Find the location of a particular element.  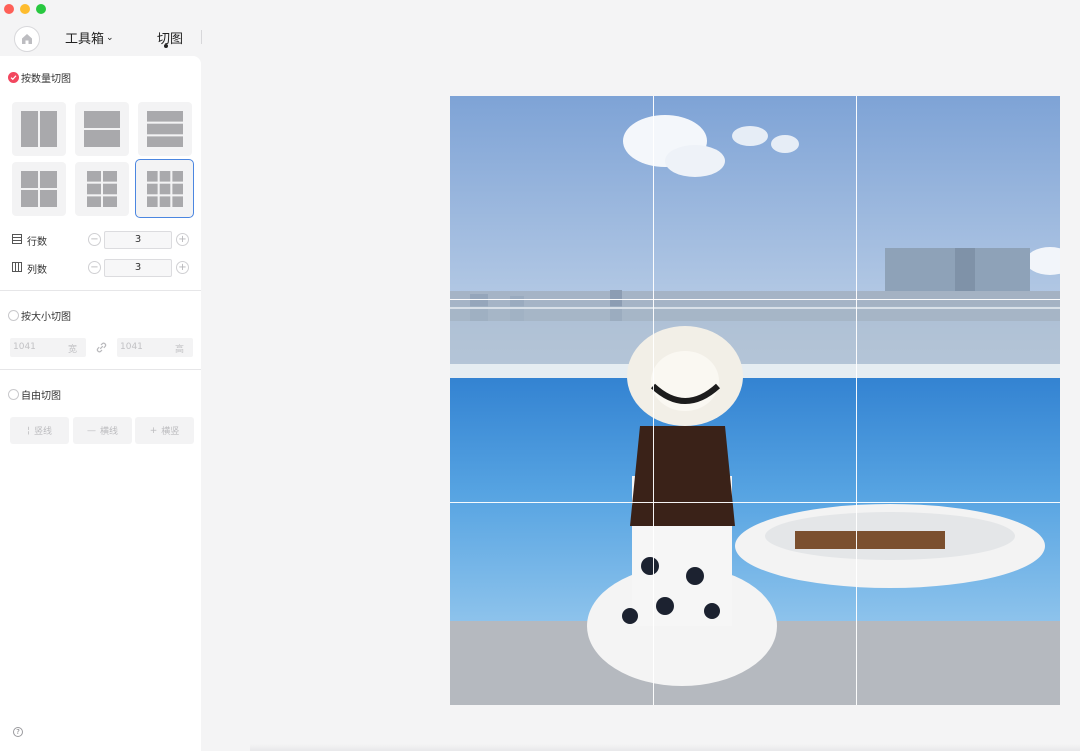

by-count-option: 按数量切图 is located at coordinates (39, 77).